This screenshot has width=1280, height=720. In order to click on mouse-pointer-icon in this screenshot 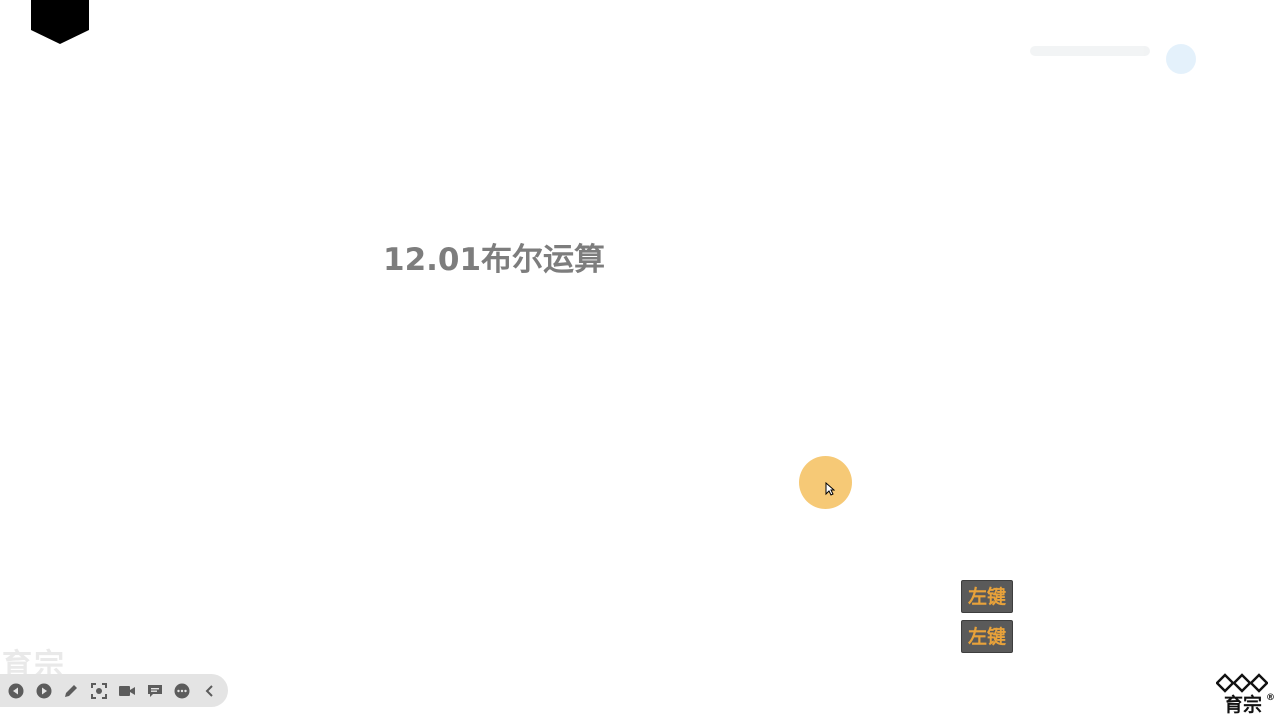, I will do `click(830, 489)`.